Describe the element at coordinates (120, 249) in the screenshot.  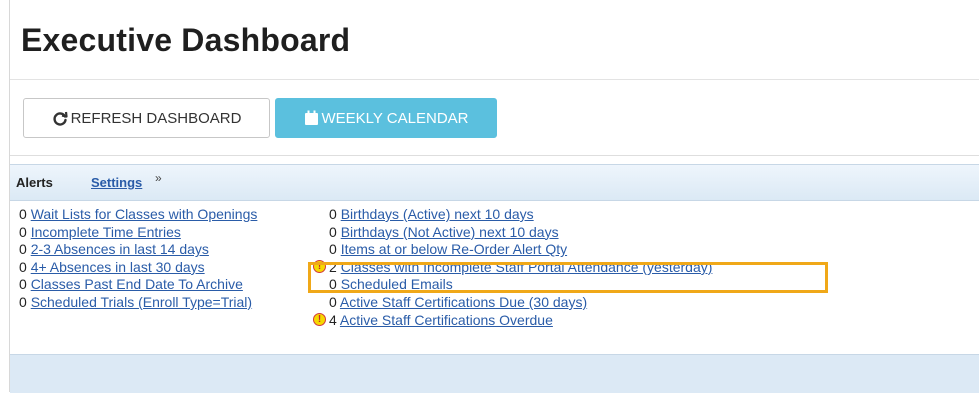
I see `alert-link: 2-3 Absences in last 14 days` at that location.